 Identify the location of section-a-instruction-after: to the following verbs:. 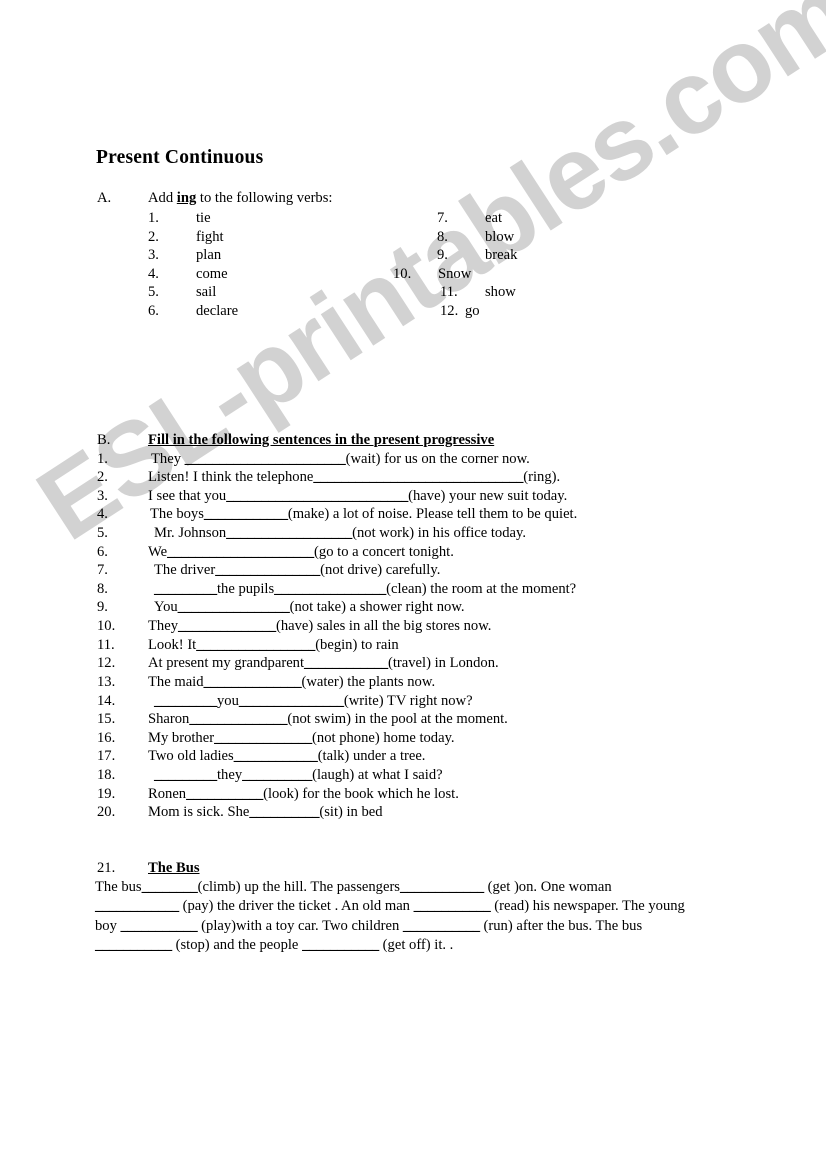
(264, 198).